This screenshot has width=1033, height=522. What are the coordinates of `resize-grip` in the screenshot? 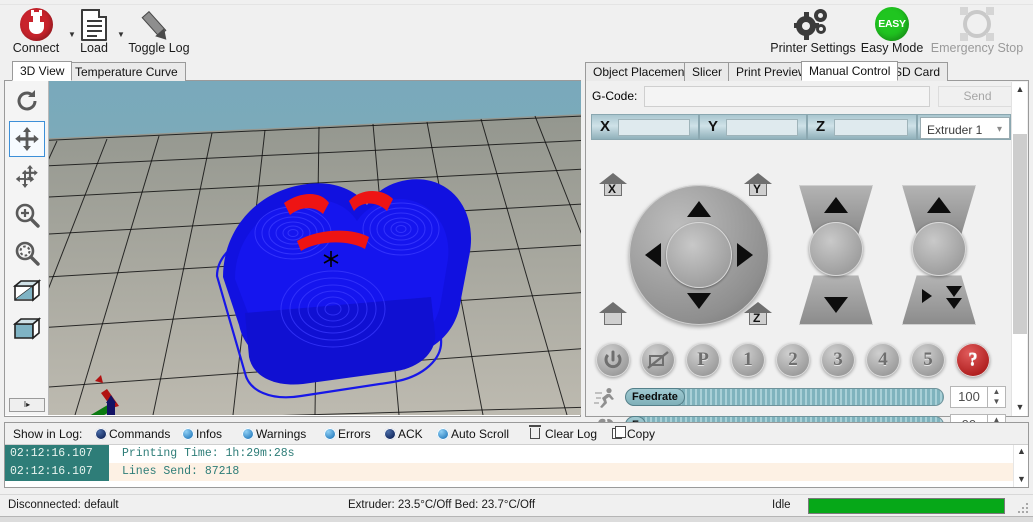 It's located at (1023, 508).